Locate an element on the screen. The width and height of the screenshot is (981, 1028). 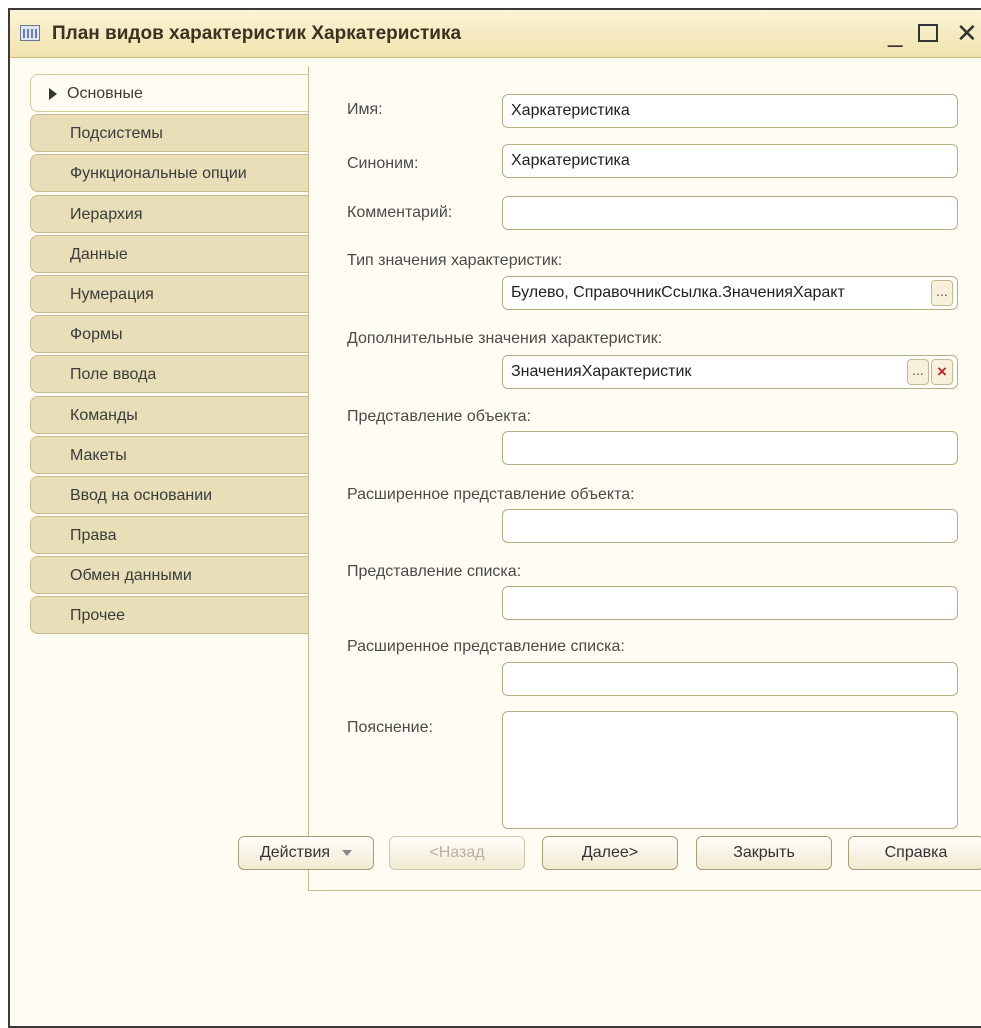
list-presentation-field is located at coordinates (730, 603).